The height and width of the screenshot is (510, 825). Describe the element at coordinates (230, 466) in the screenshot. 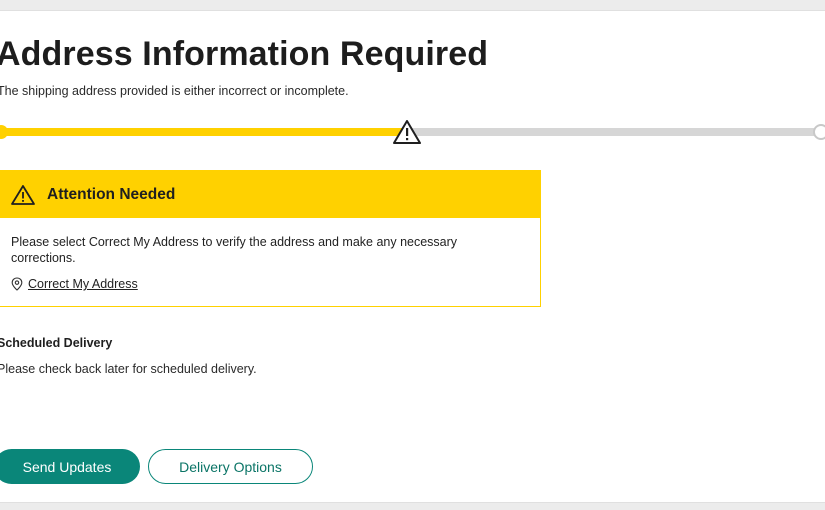

I see `delivery-options-button: Delivery Options` at that location.